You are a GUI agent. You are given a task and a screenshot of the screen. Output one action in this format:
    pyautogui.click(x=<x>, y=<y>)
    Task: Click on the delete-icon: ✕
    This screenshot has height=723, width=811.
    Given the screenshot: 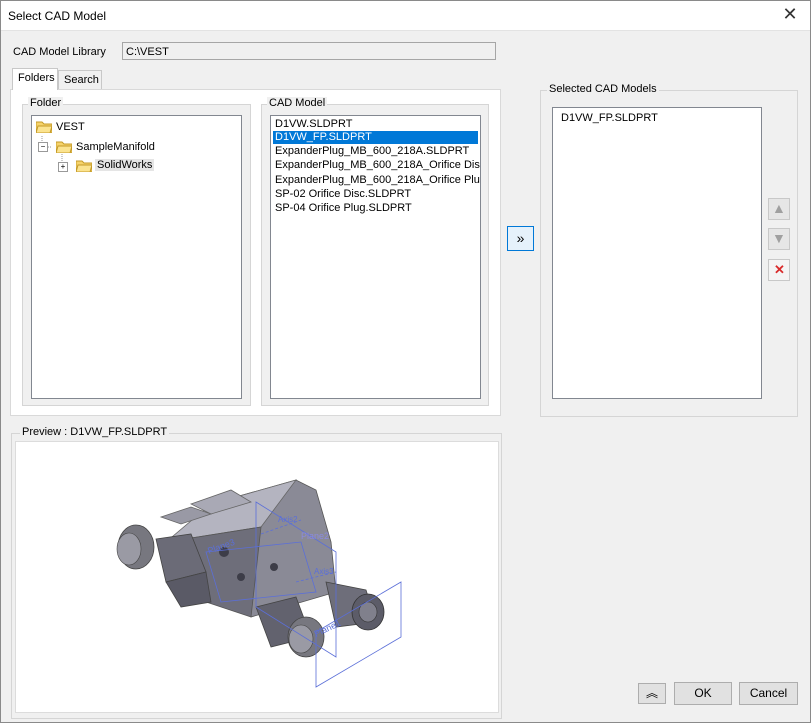 What is the action you would take?
    pyautogui.click(x=779, y=269)
    